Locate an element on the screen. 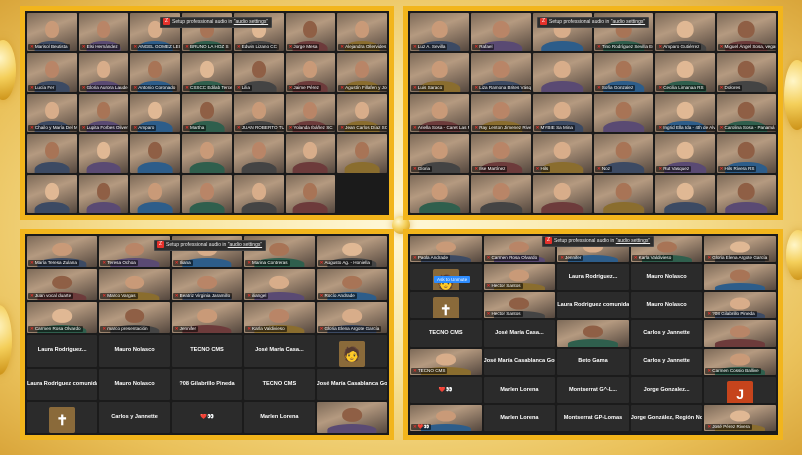 The image size is (802, 455). participant-tile: ✕Lucía Fer is located at coordinates (52, 72).